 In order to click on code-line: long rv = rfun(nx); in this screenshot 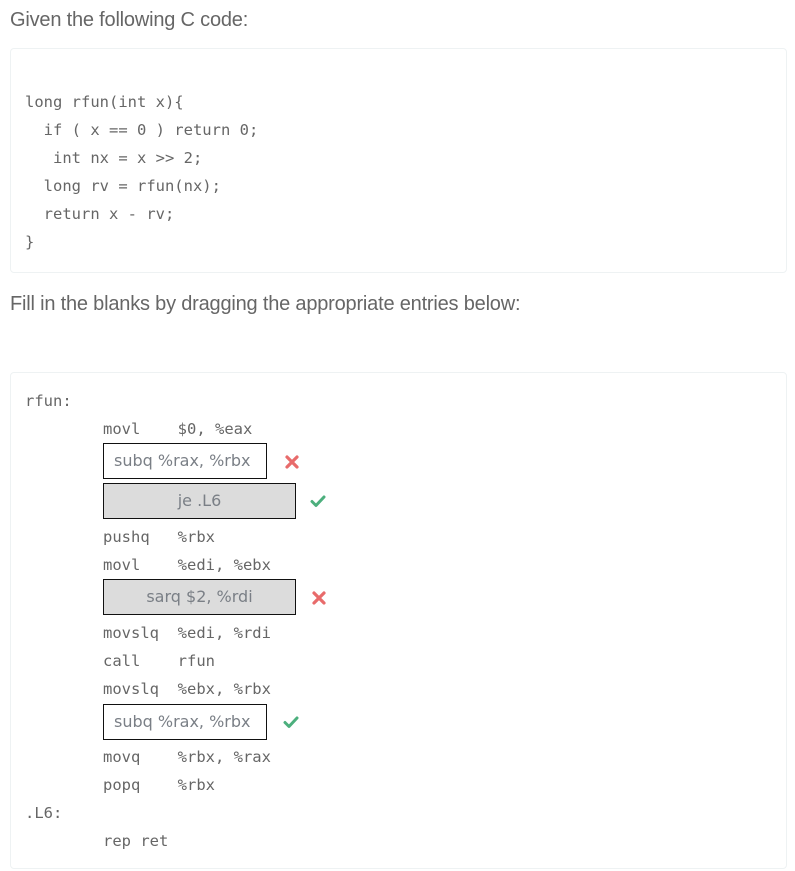, I will do `click(123, 186)`.